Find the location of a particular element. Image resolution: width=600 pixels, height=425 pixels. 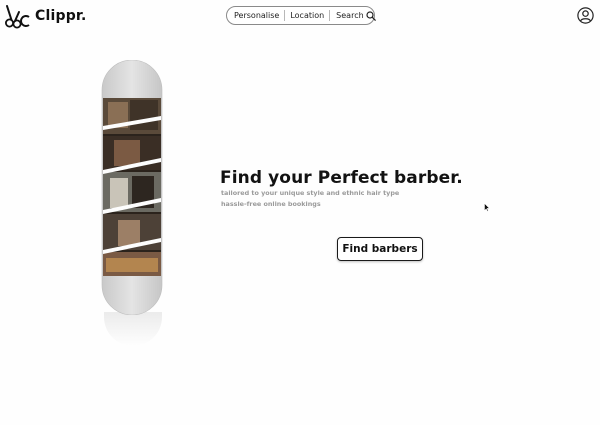

nav-search: Search is located at coordinates (353, 15).